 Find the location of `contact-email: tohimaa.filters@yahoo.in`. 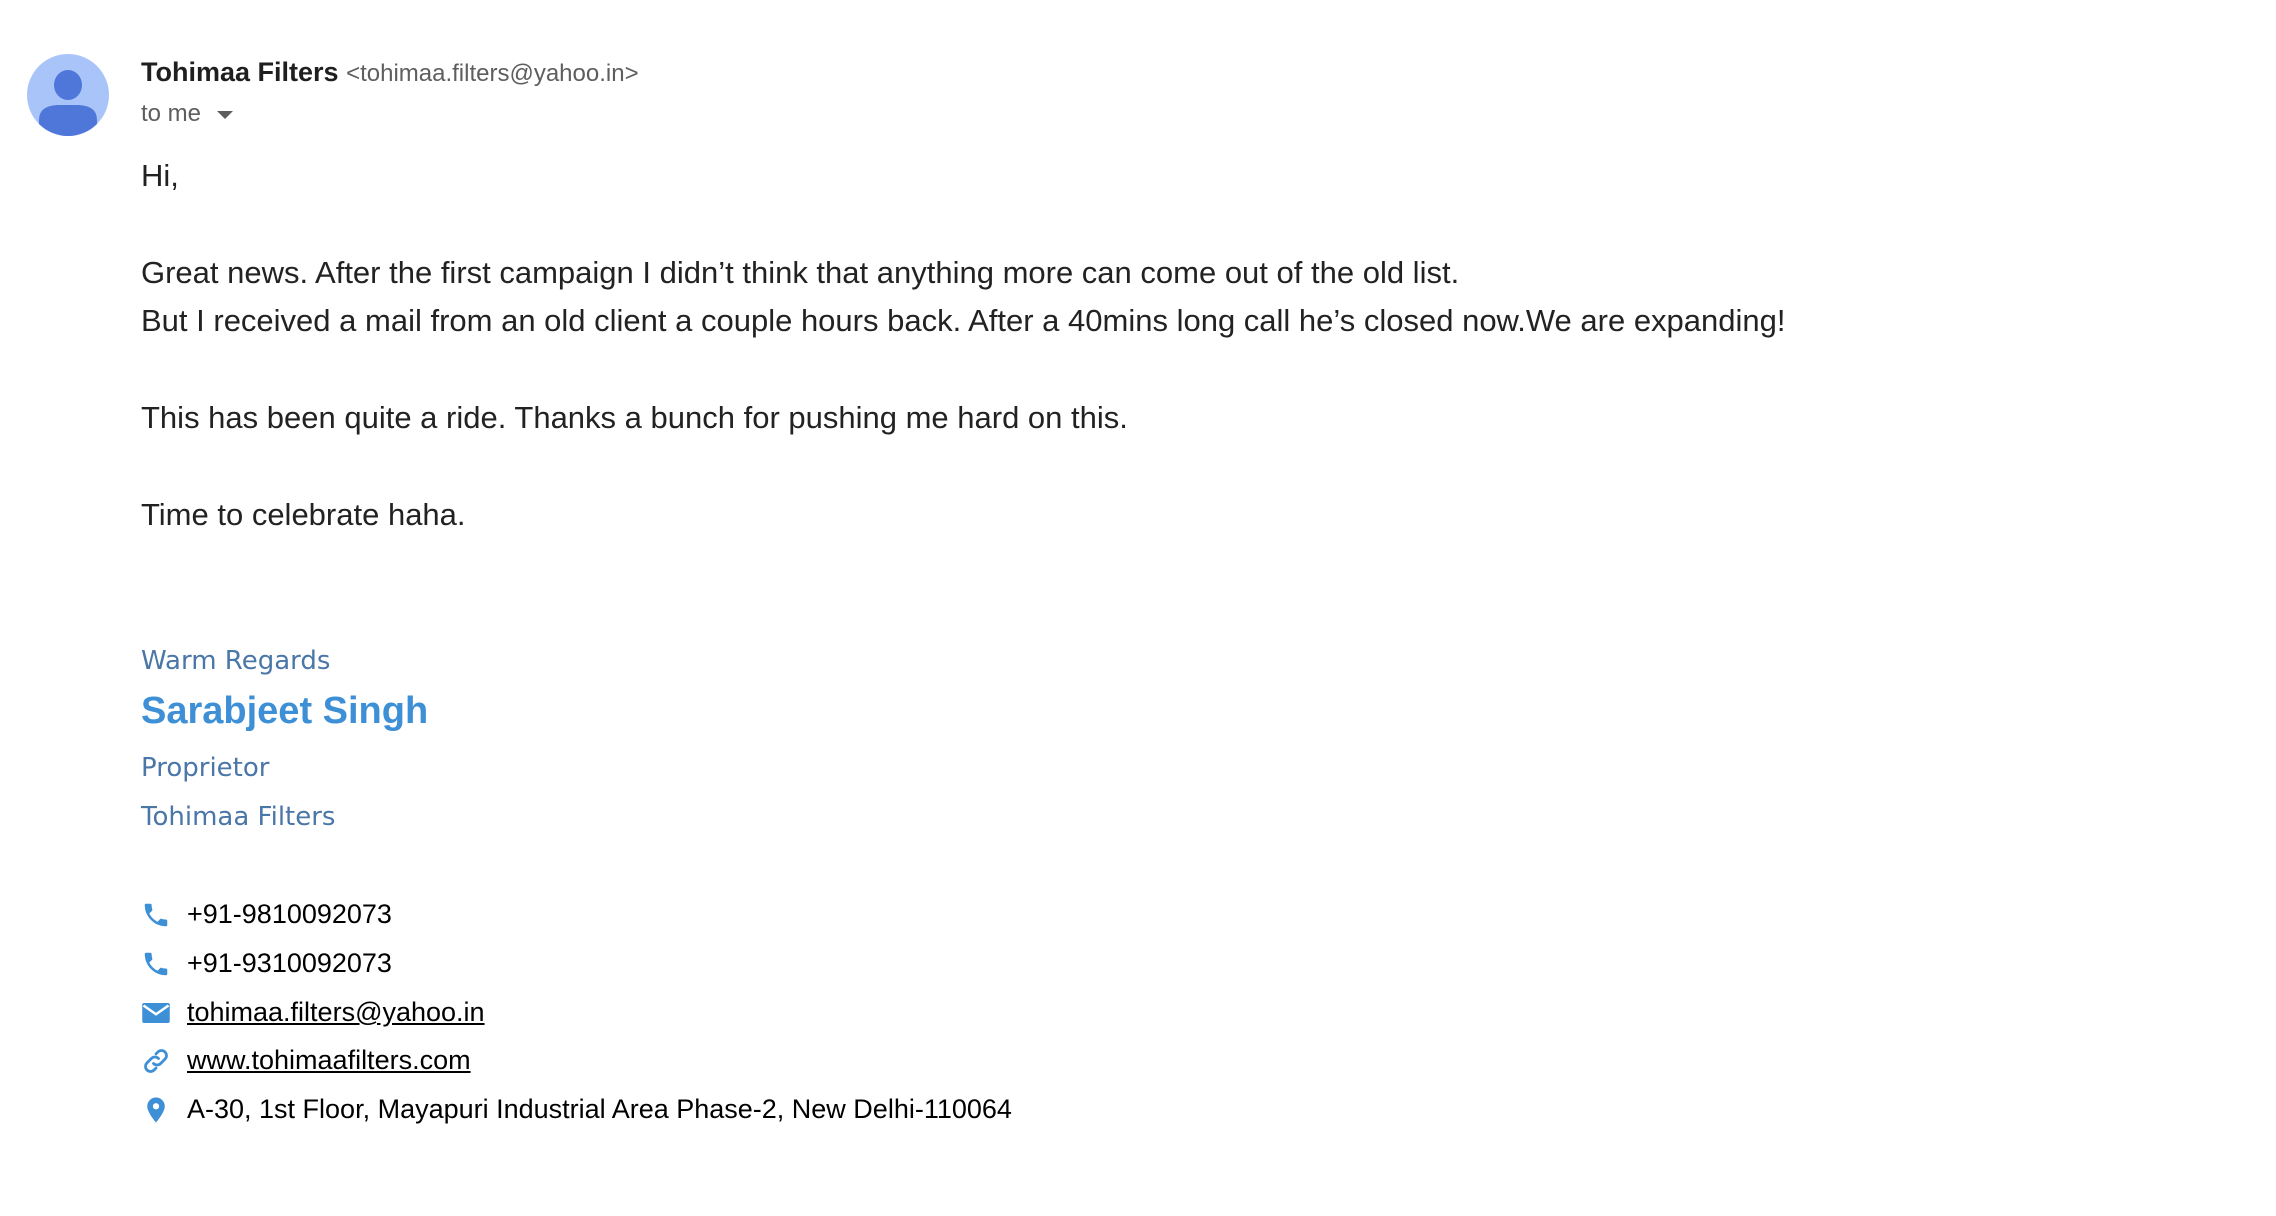

contact-email: tohimaa.filters@yahoo.in is located at coordinates (313, 1012).